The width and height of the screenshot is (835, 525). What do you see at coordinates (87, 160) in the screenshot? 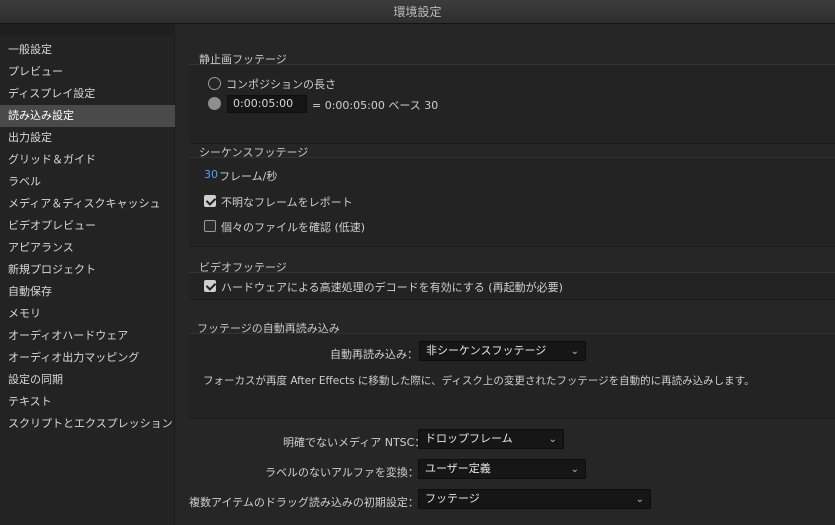
I see `sidebar-item-grids-guides: グリッド＆ガイド` at bounding box center [87, 160].